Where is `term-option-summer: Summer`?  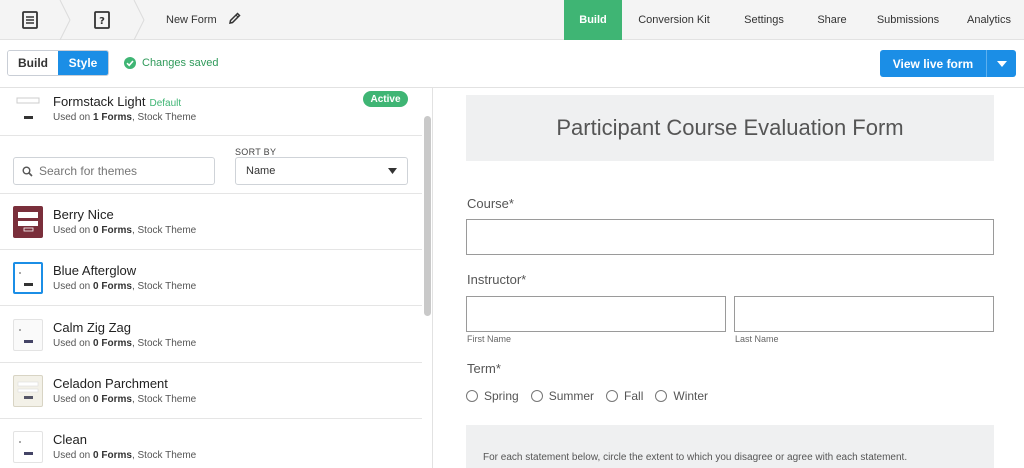 term-option-summer: Summer is located at coordinates (562, 396).